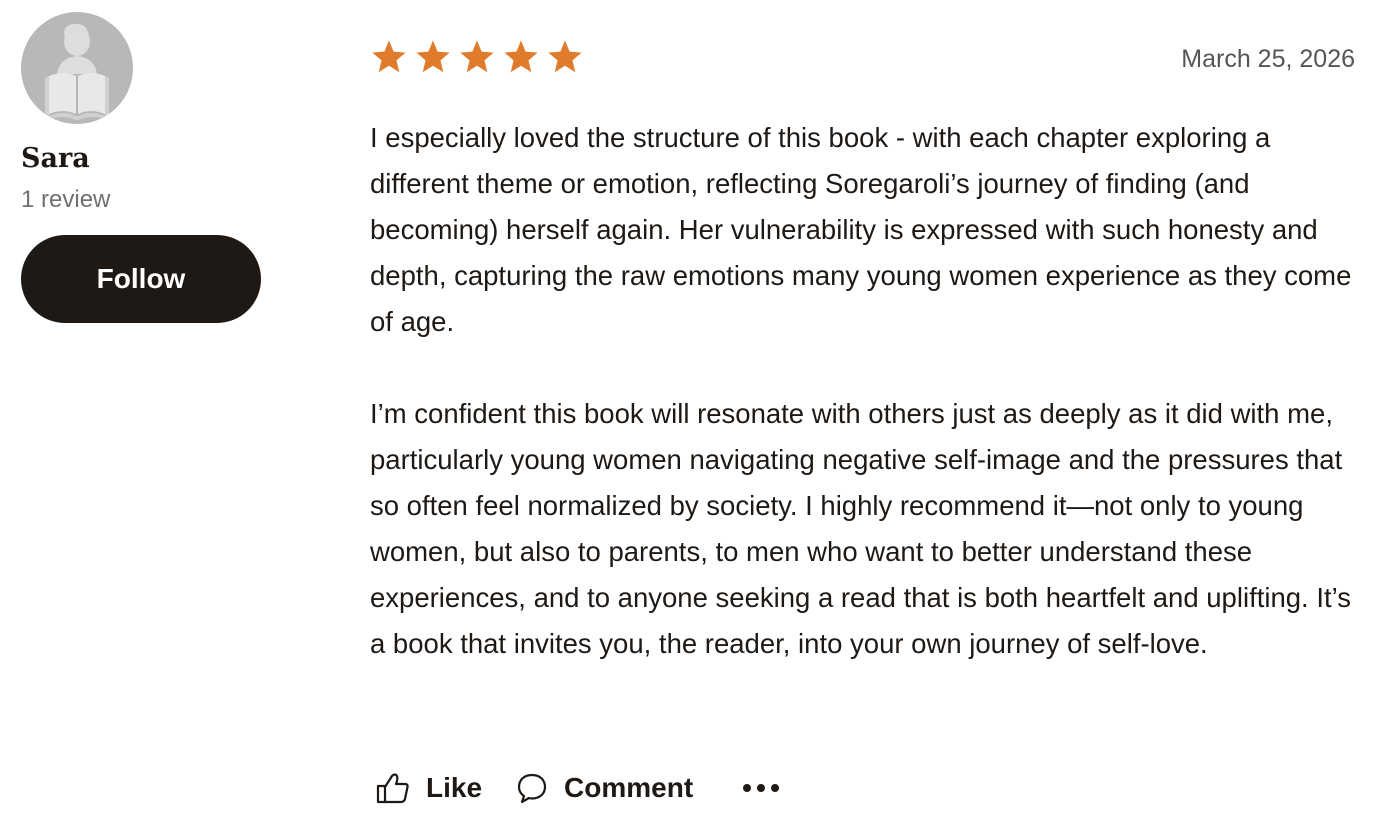 This screenshot has width=1380, height=816. I want to click on avatar, so click(77, 68).